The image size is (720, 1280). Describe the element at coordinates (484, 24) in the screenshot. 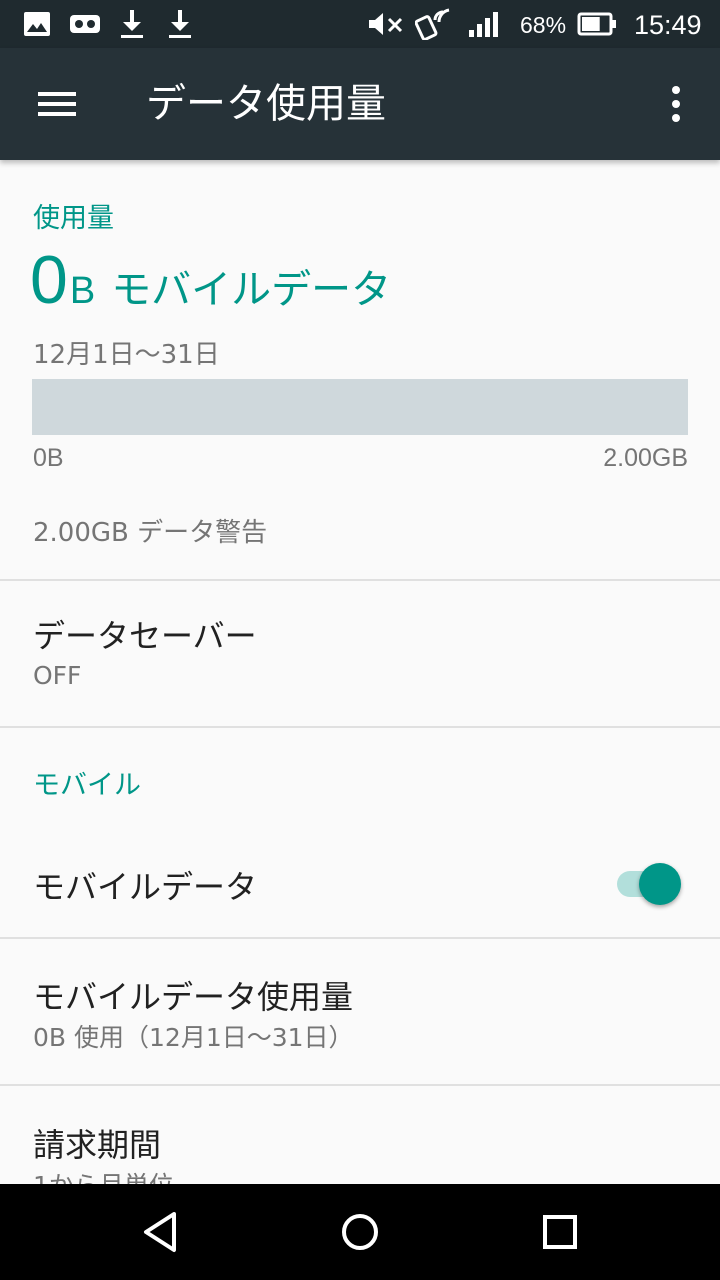

I see `signal-icon` at that location.